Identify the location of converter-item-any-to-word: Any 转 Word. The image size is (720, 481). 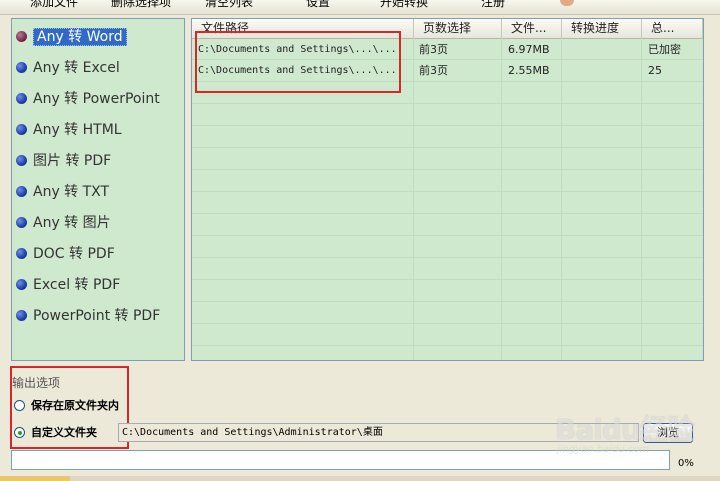
(71, 37).